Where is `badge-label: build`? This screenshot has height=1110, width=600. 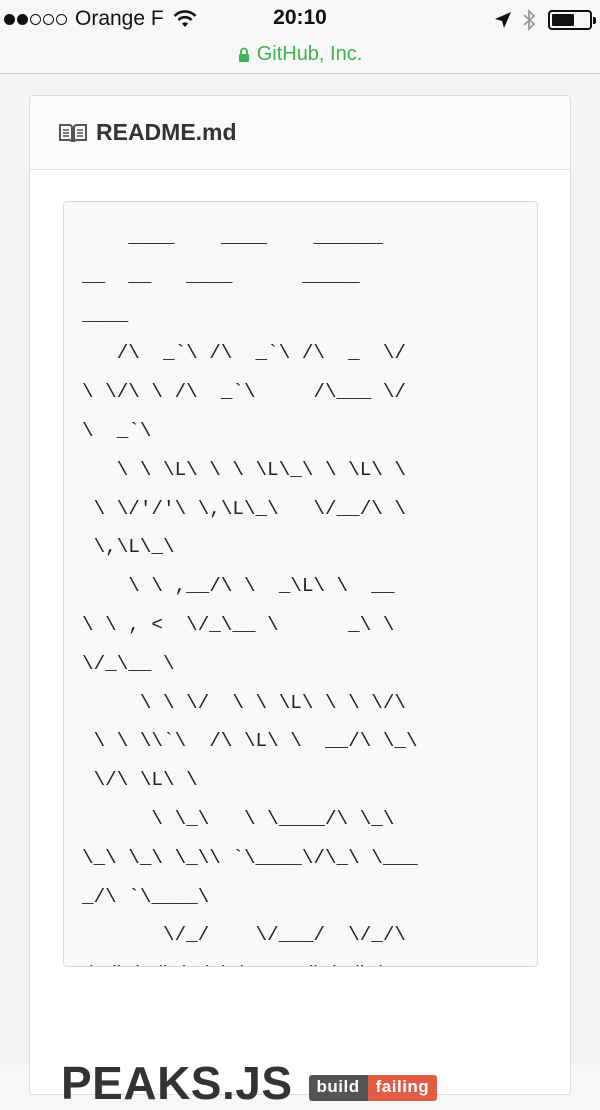 badge-label: build is located at coordinates (338, 1088).